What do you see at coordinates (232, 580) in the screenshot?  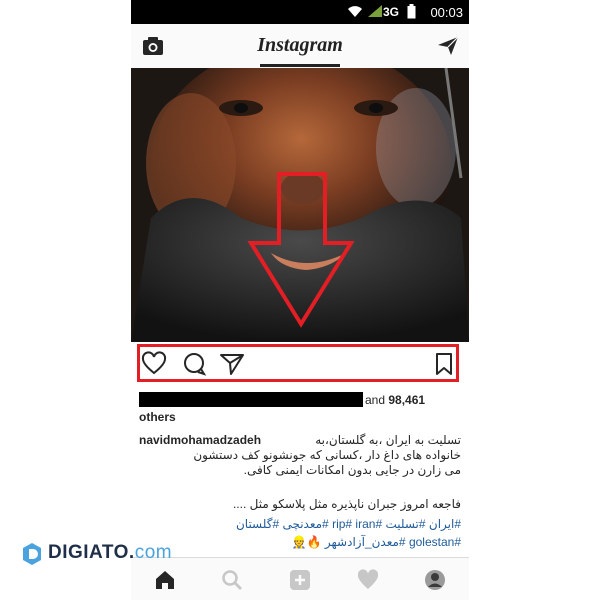 I see `search-icon` at bounding box center [232, 580].